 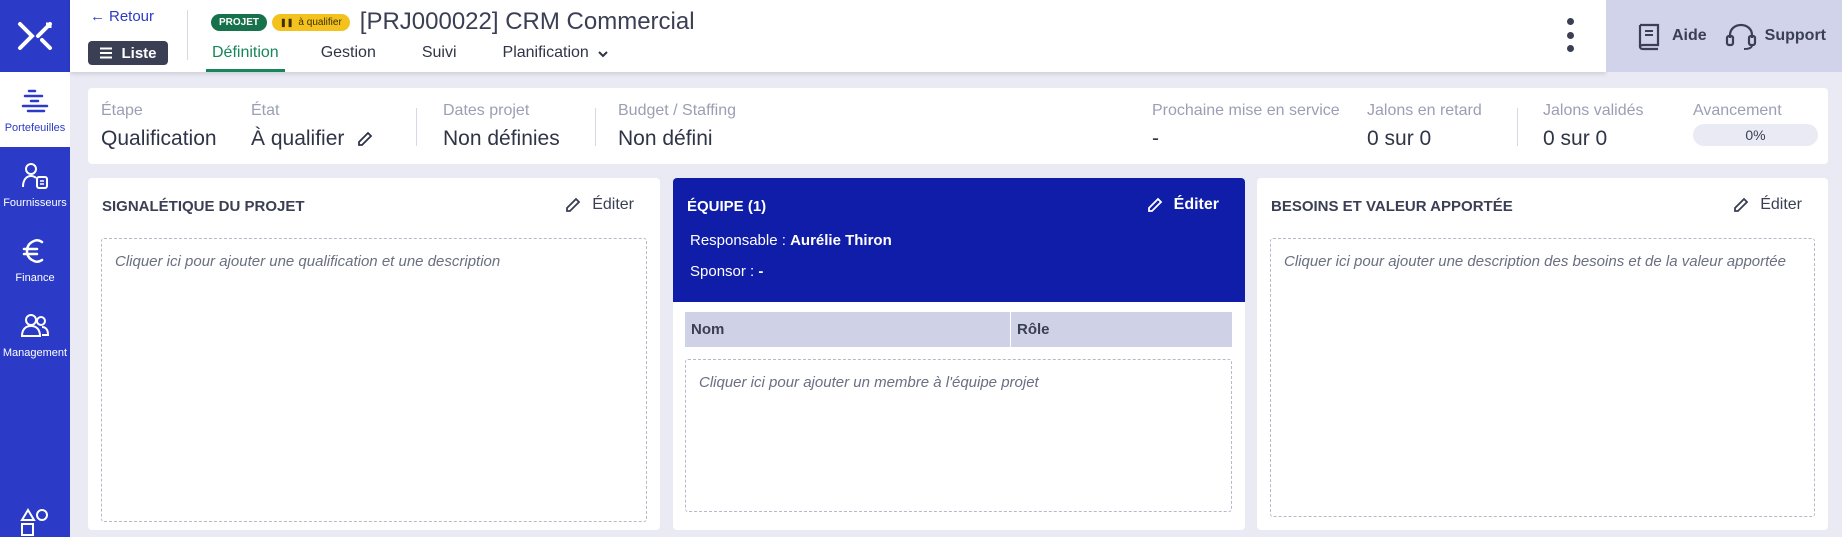 What do you see at coordinates (298, 138) in the screenshot?
I see `stat-value: À qualifier` at bounding box center [298, 138].